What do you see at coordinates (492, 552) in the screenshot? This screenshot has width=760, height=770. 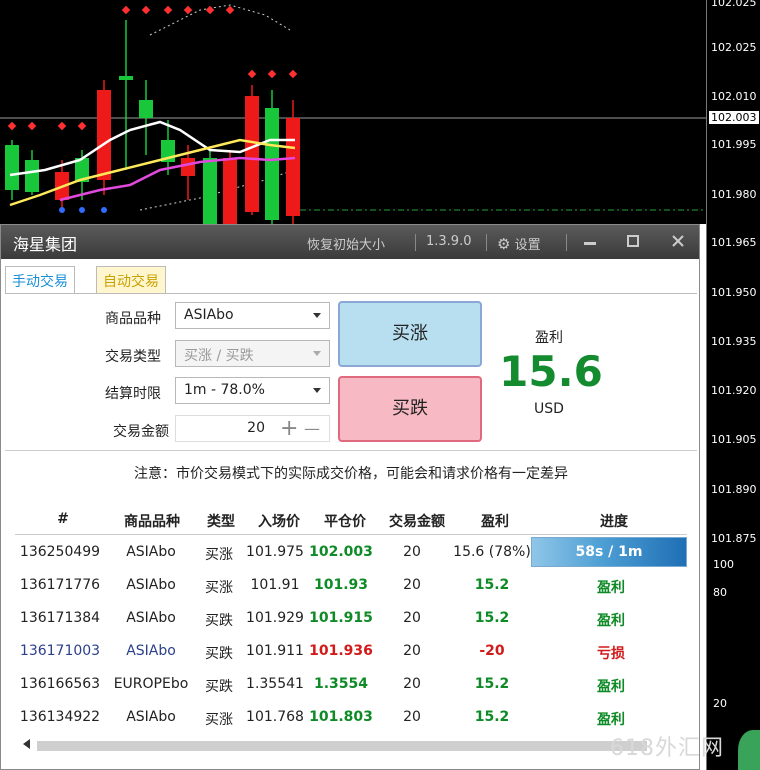 I see `cell-profit: 15.6 (78%)` at bounding box center [492, 552].